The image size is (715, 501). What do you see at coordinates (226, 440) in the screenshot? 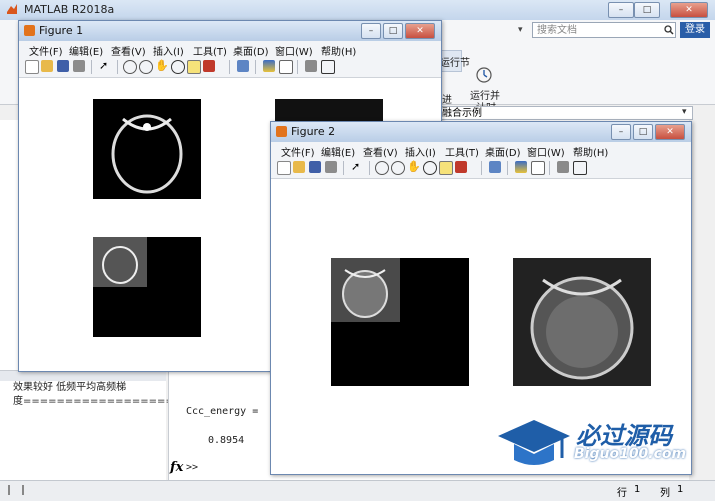
I see `command-output-value: 0.8954` at bounding box center [226, 440].